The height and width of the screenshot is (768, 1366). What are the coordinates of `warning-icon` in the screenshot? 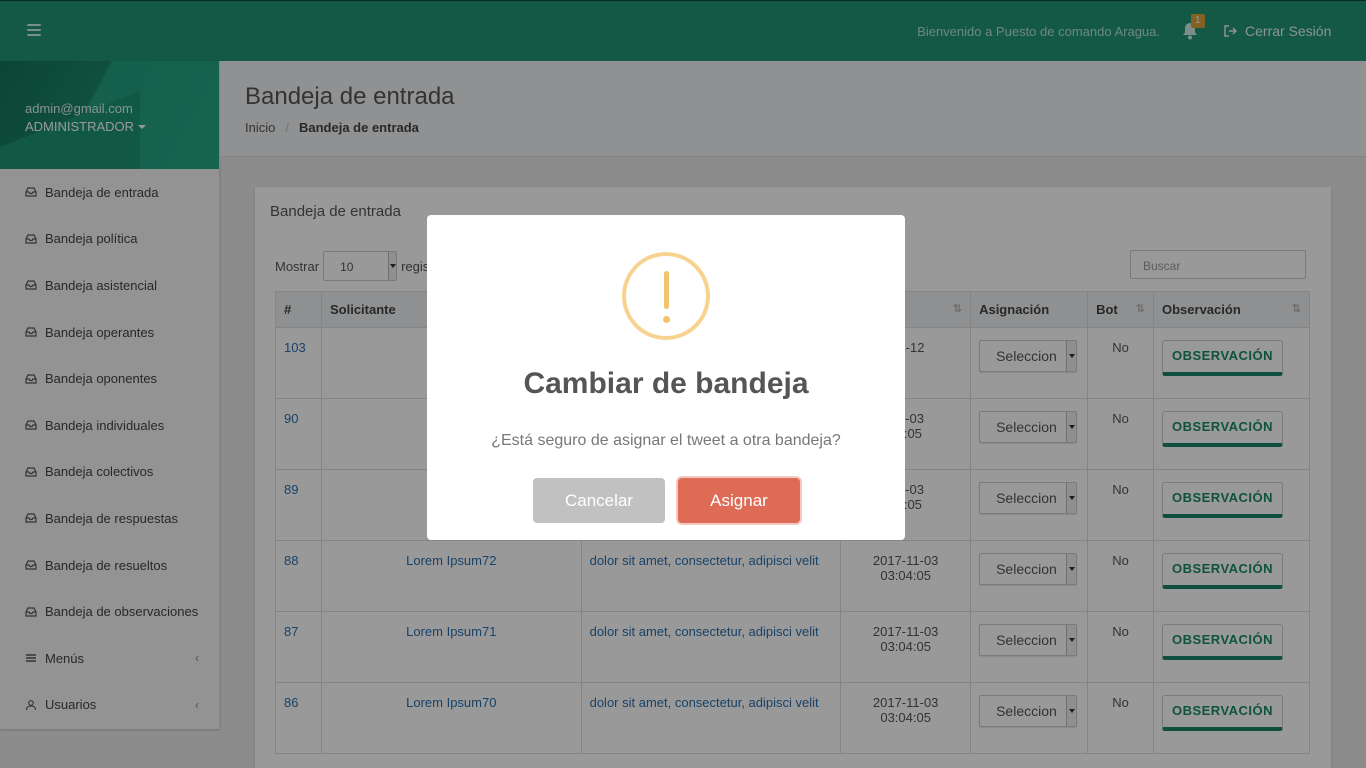 It's located at (666, 296).